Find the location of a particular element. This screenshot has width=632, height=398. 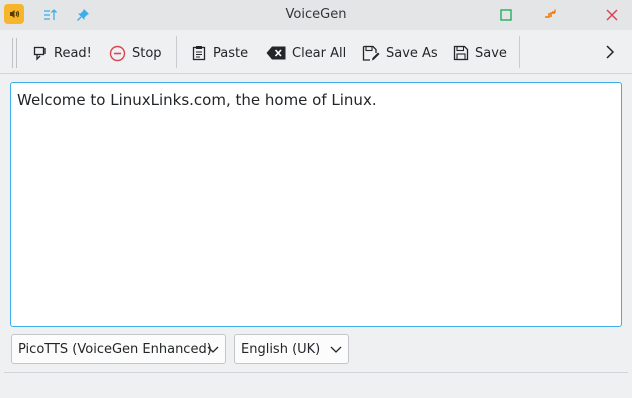

stop-icon is located at coordinates (117, 53).